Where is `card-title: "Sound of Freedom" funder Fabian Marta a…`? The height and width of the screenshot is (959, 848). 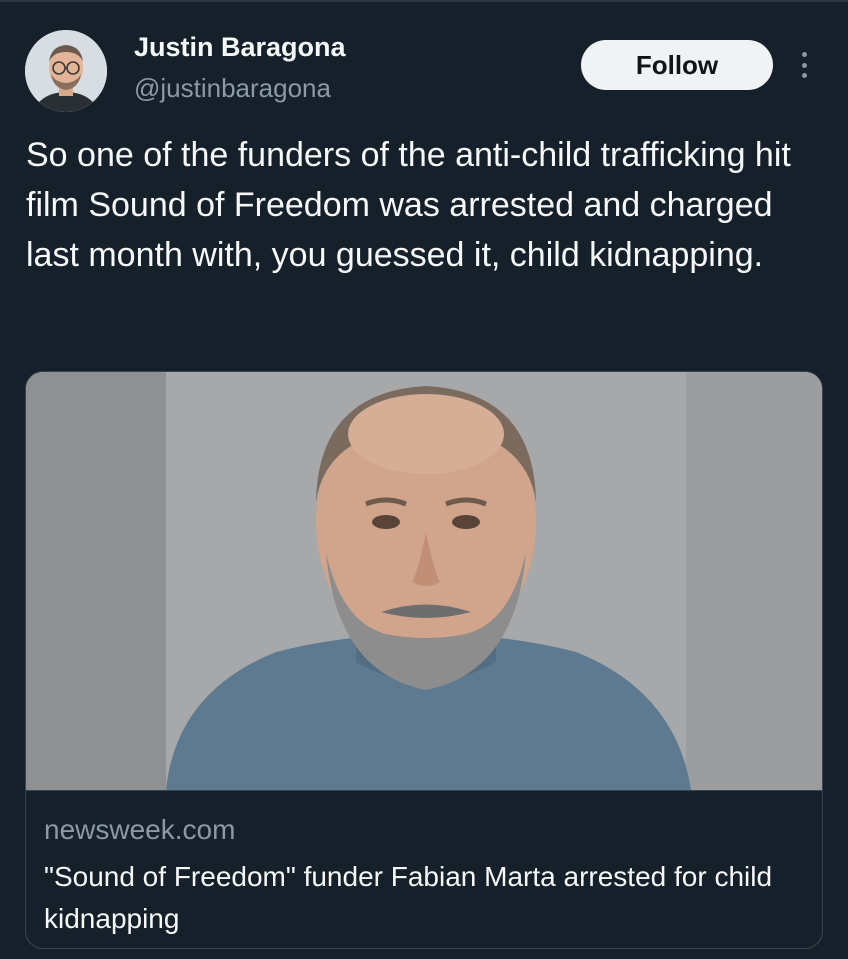 card-title: "Sound of Freedom" funder Fabian Marta a… is located at coordinates (424, 898).